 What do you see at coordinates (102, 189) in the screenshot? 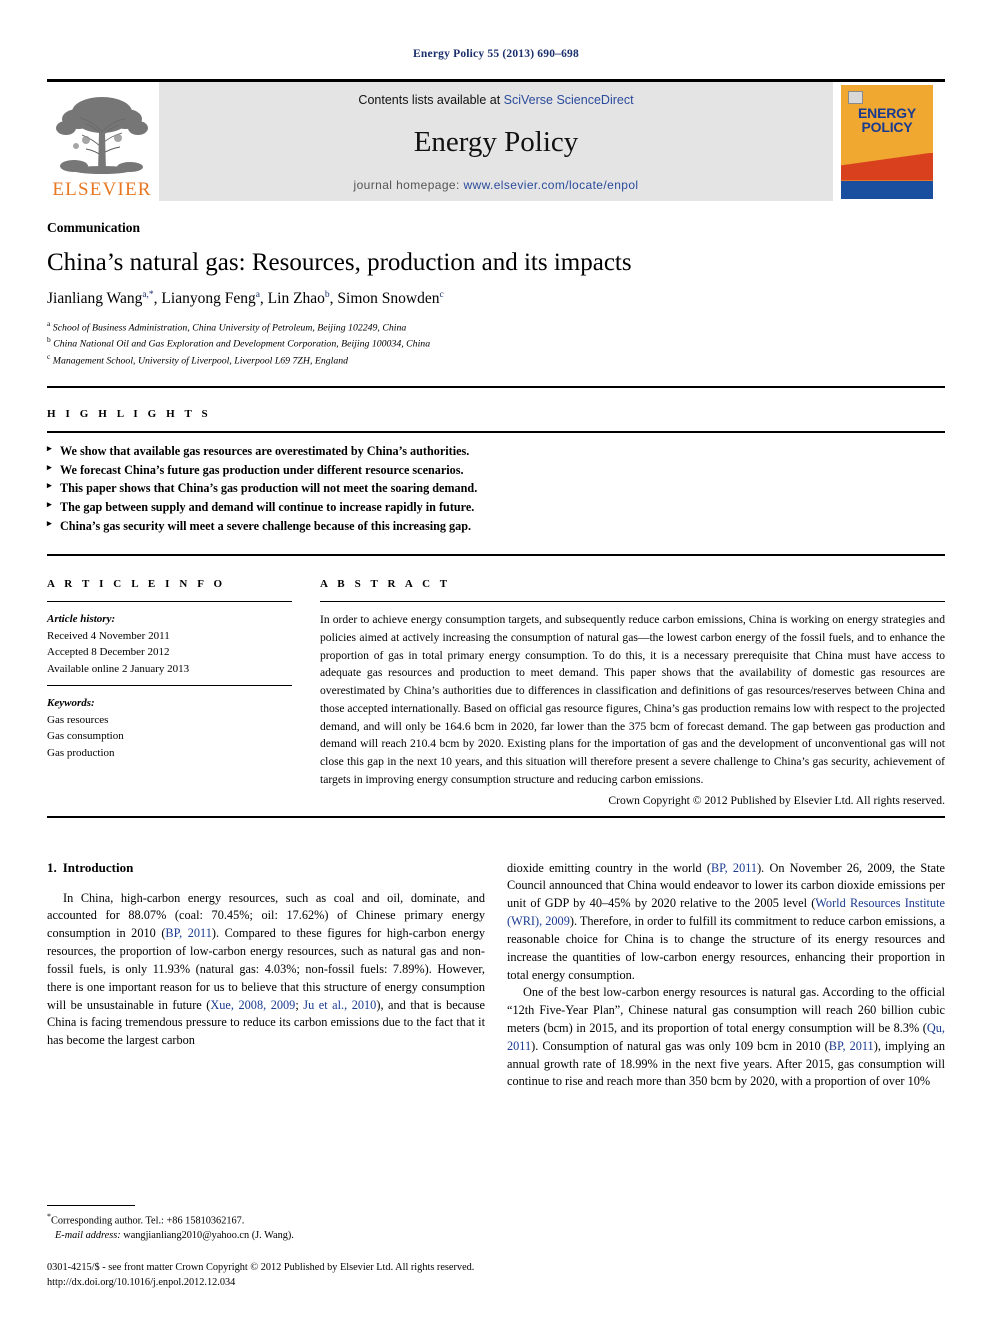
I see `elsevier-wordmark: ELSEVIER` at bounding box center [102, 189].